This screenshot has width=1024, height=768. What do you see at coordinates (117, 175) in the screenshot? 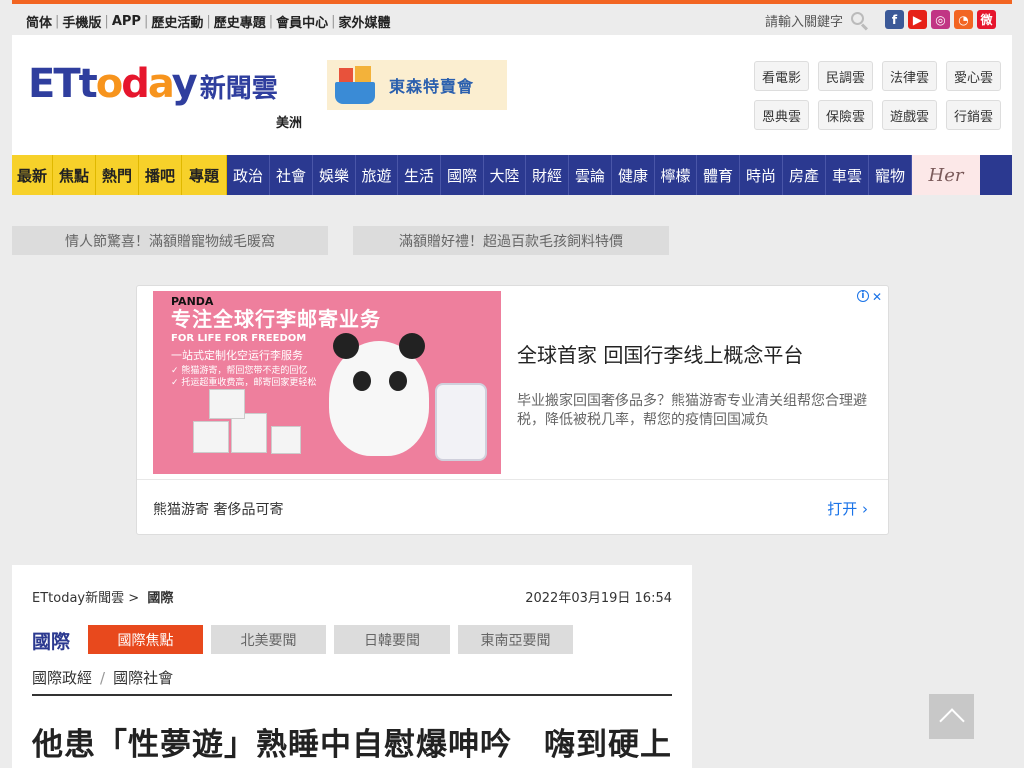
I see `nav-hot: 熱門` at bounding box center [117, 175].